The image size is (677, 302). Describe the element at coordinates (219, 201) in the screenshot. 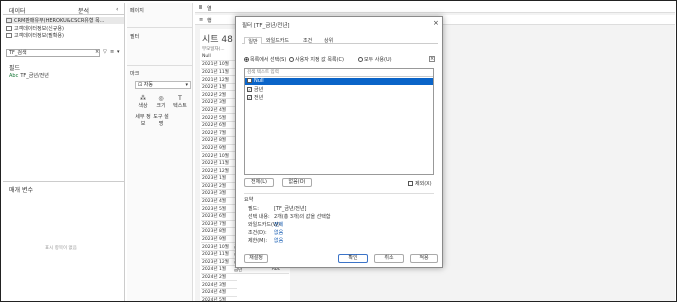

I see `row-header-cell: 2023년 4월` at that location.